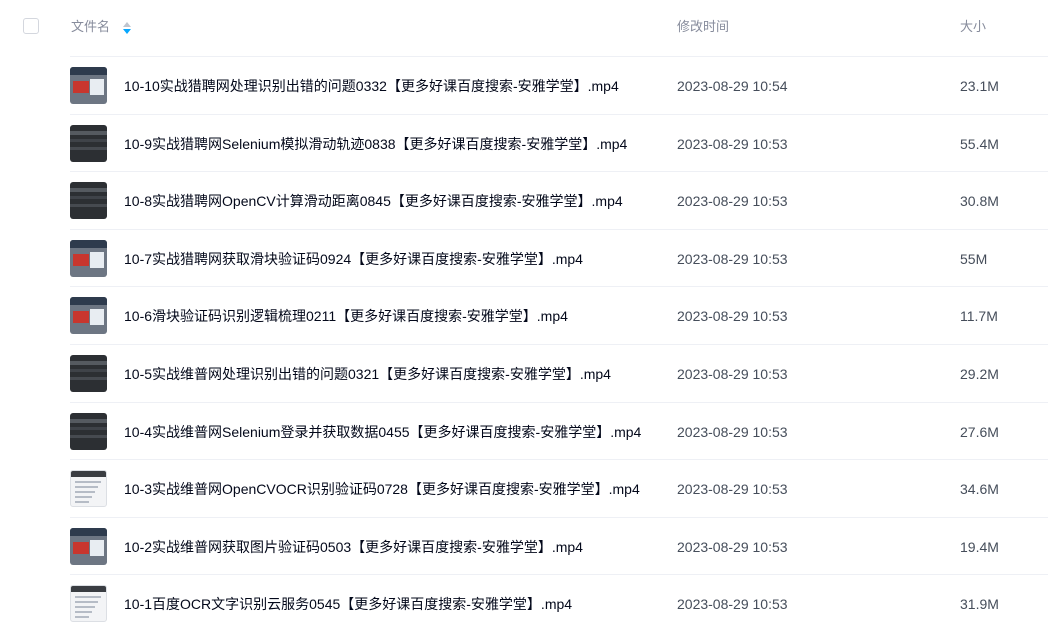 The height and width of the screenshot is (644, 1048). What do you see at coordinates (127, 28) in the screenshot?
I see `sort-icon` at bounding box center [127, 28].